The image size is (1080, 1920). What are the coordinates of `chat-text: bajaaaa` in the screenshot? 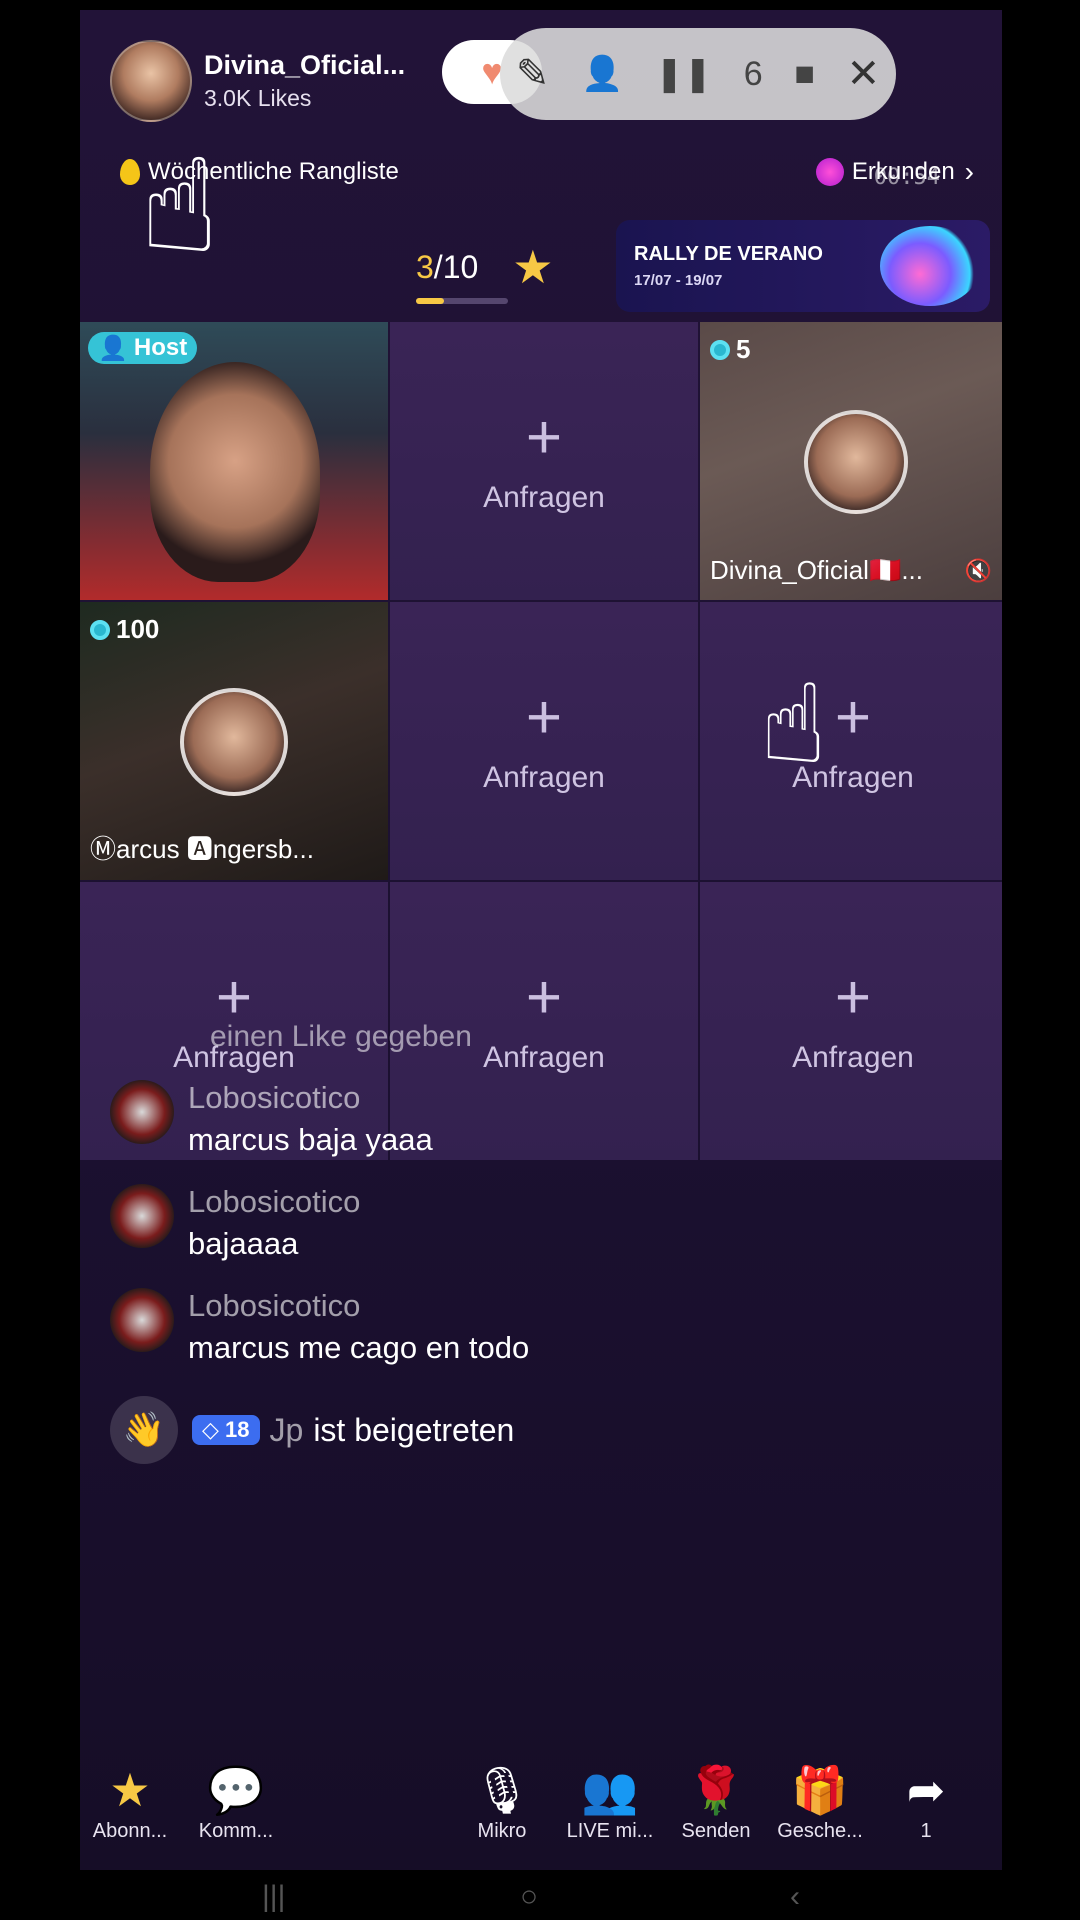 It's located at (243, 1243).